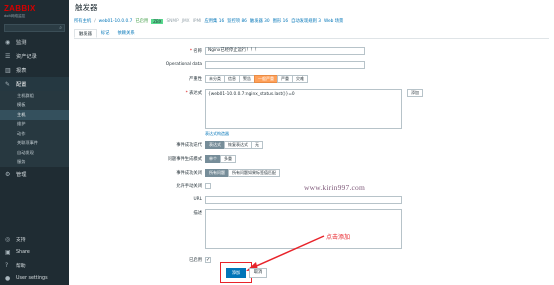 This screenshot has height=285, width=554. What do you see at coordinates (8, 70) in the screenshot?
I see `chart-icon: ▥` at bounding box center [8, 70].